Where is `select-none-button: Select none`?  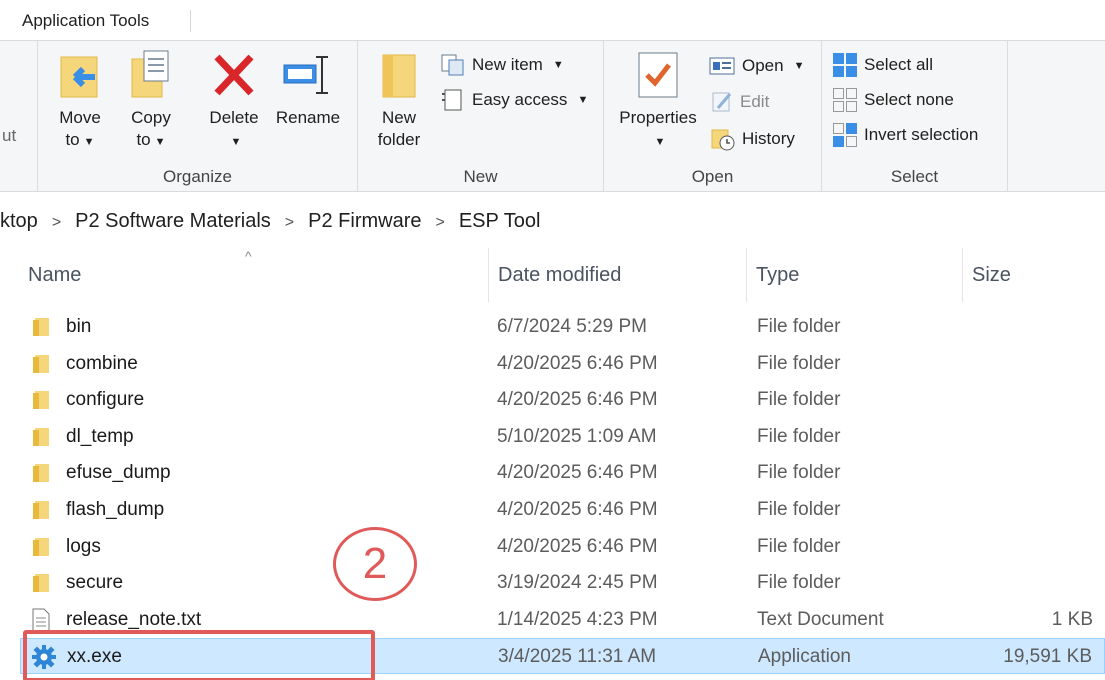
select-none-button: Select none is located at coordinates (893, 100).